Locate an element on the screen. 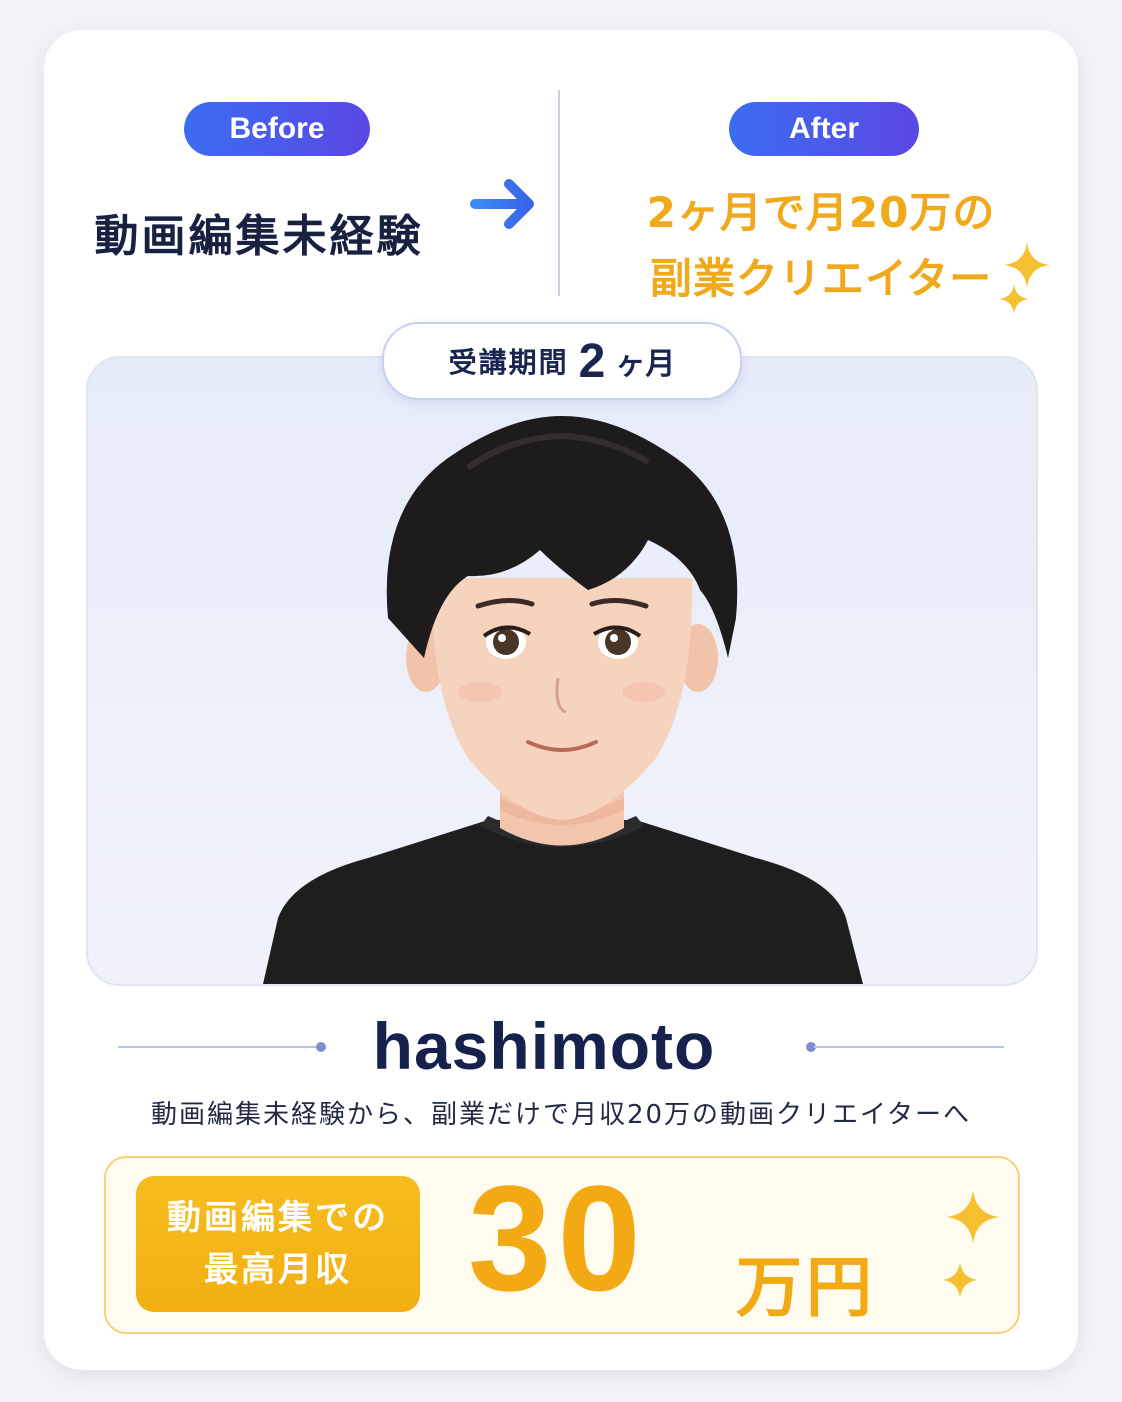  period-unit: ヶ月 is located at coordinates (645, 364).